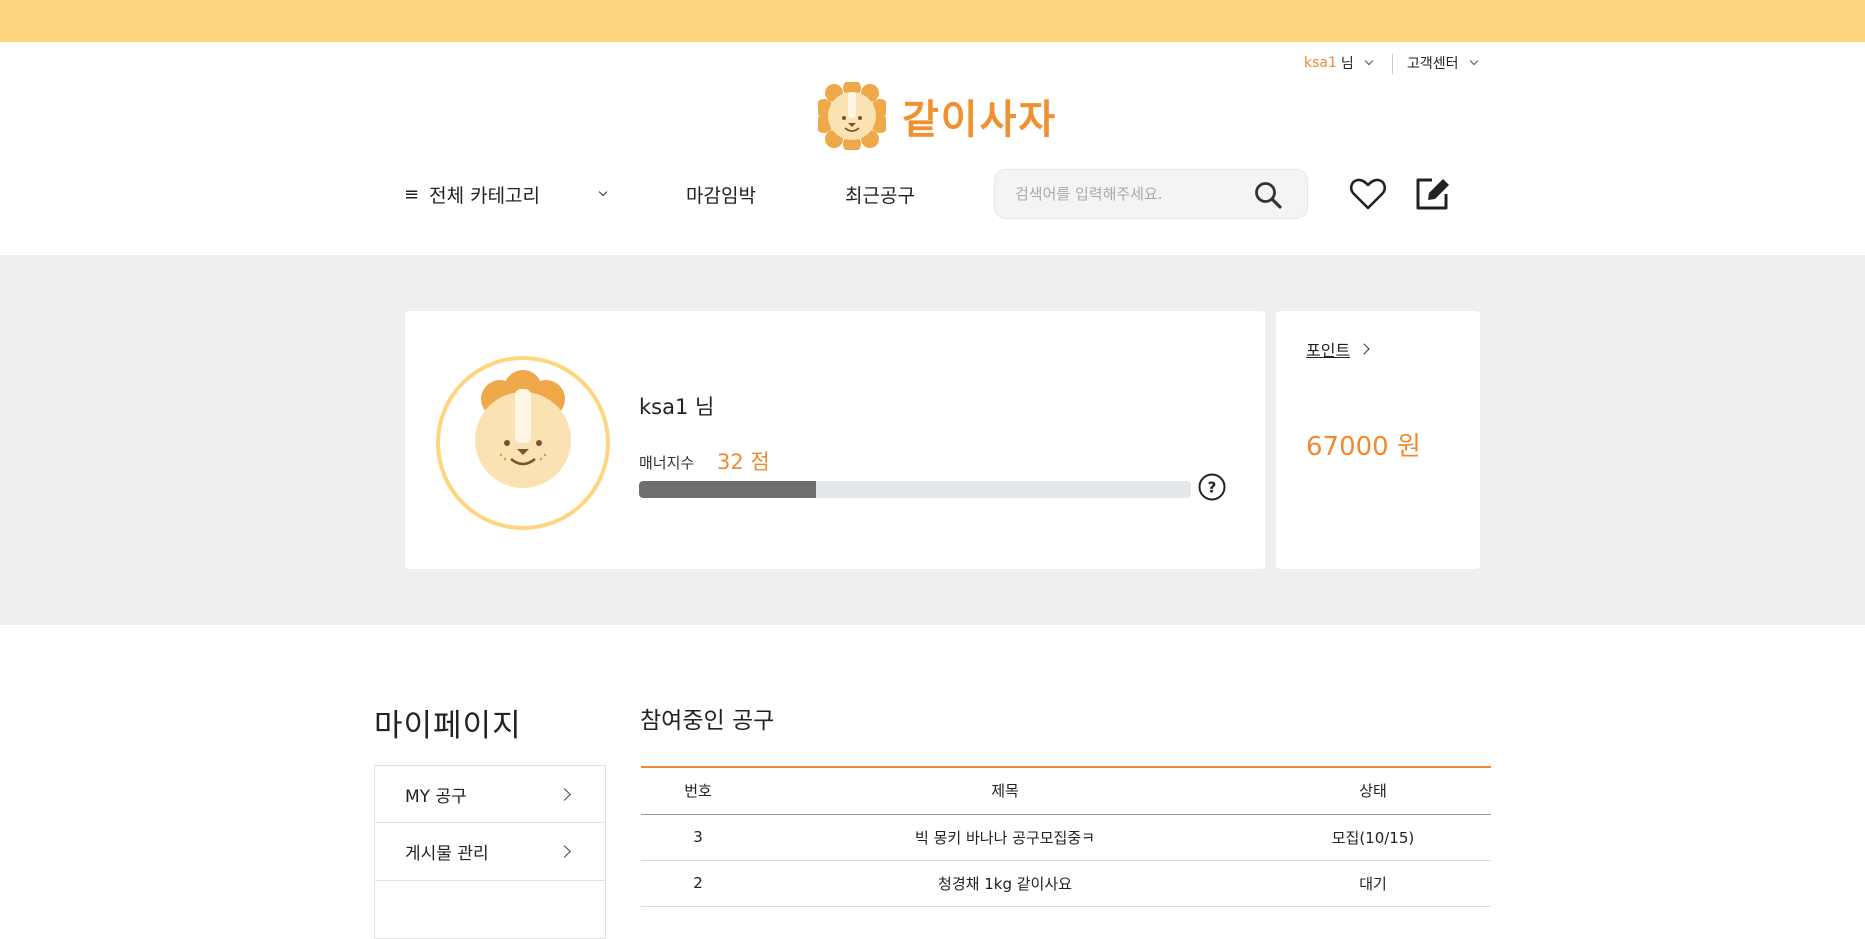 The image size is (1865, 939). Describe the element at coordinates (412, 194) in the screenshot. I see `hamburger-icon: ≡` at that location.